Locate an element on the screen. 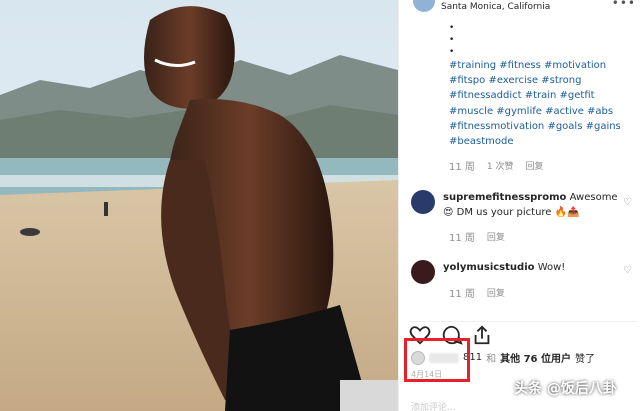 The width and height of the screenshot is (640, 411). watermark: 头条 @饭后八卦 is located at coordinates (565, 389).